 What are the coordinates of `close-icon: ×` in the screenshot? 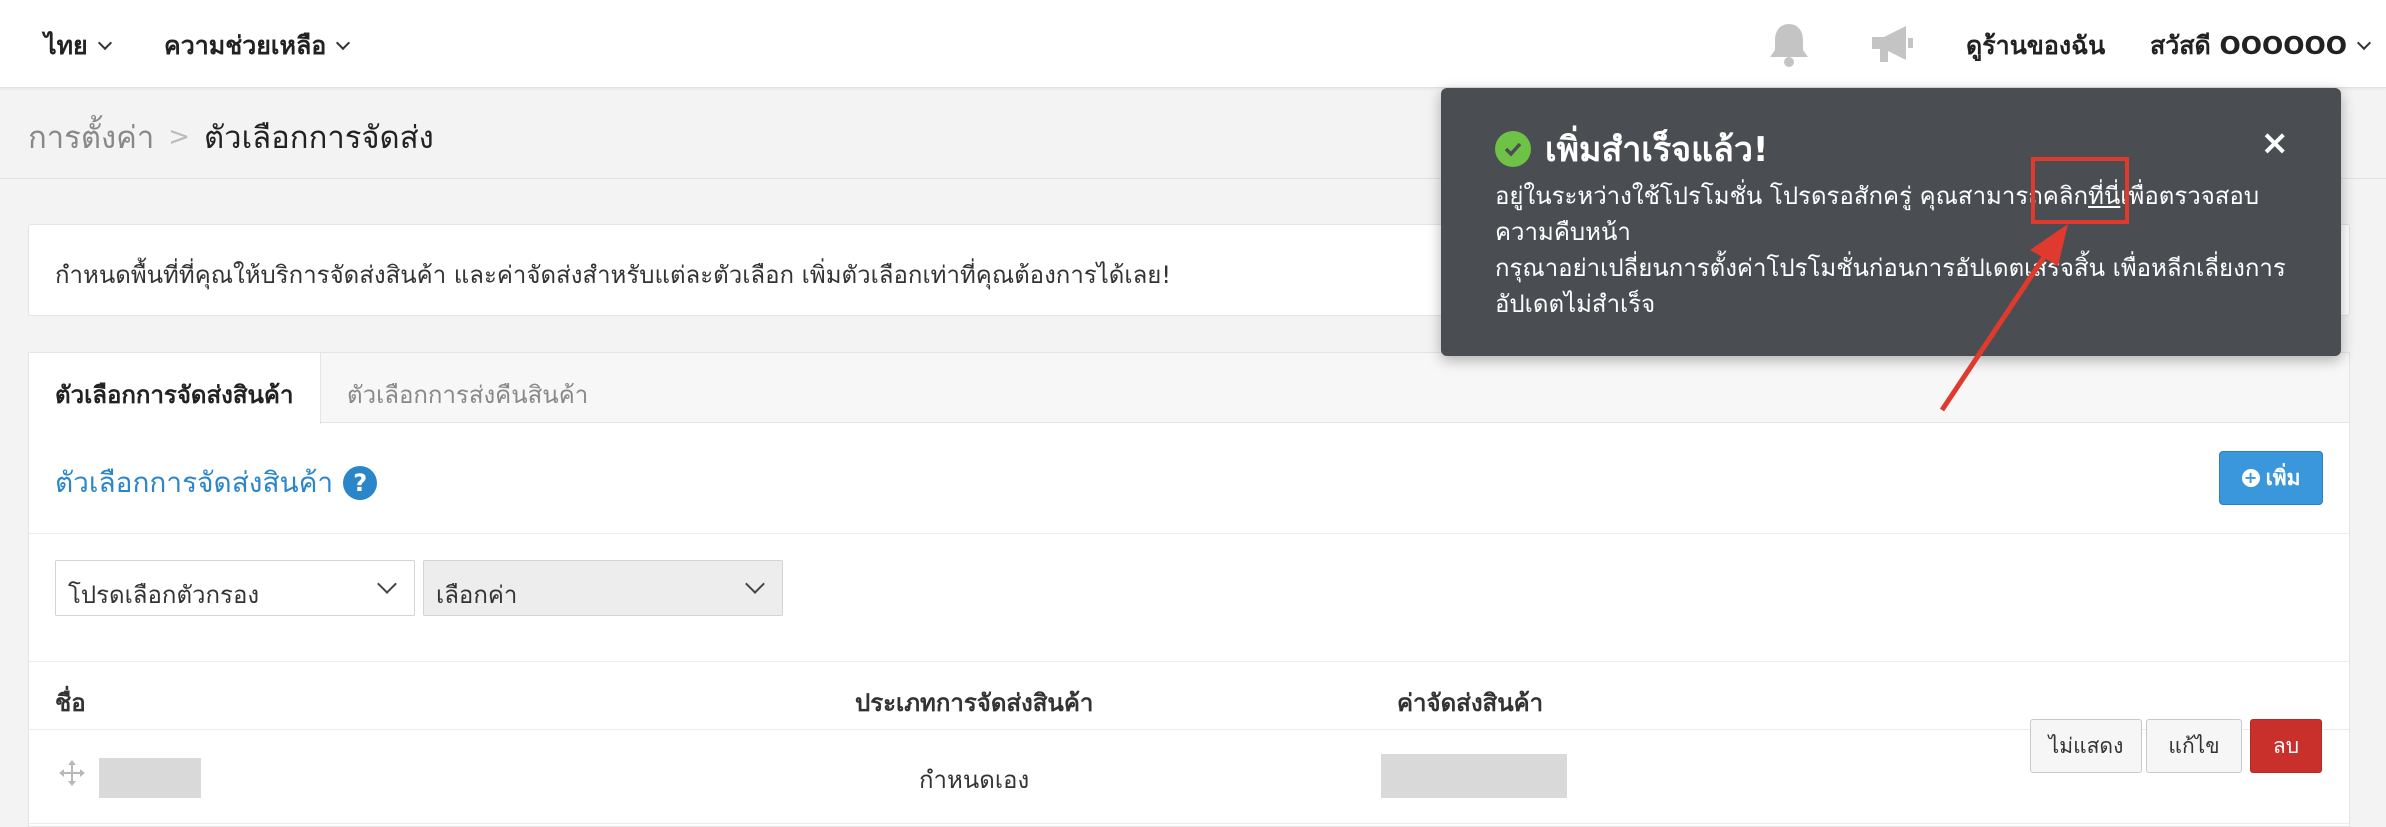 It's located at (2275, 143).